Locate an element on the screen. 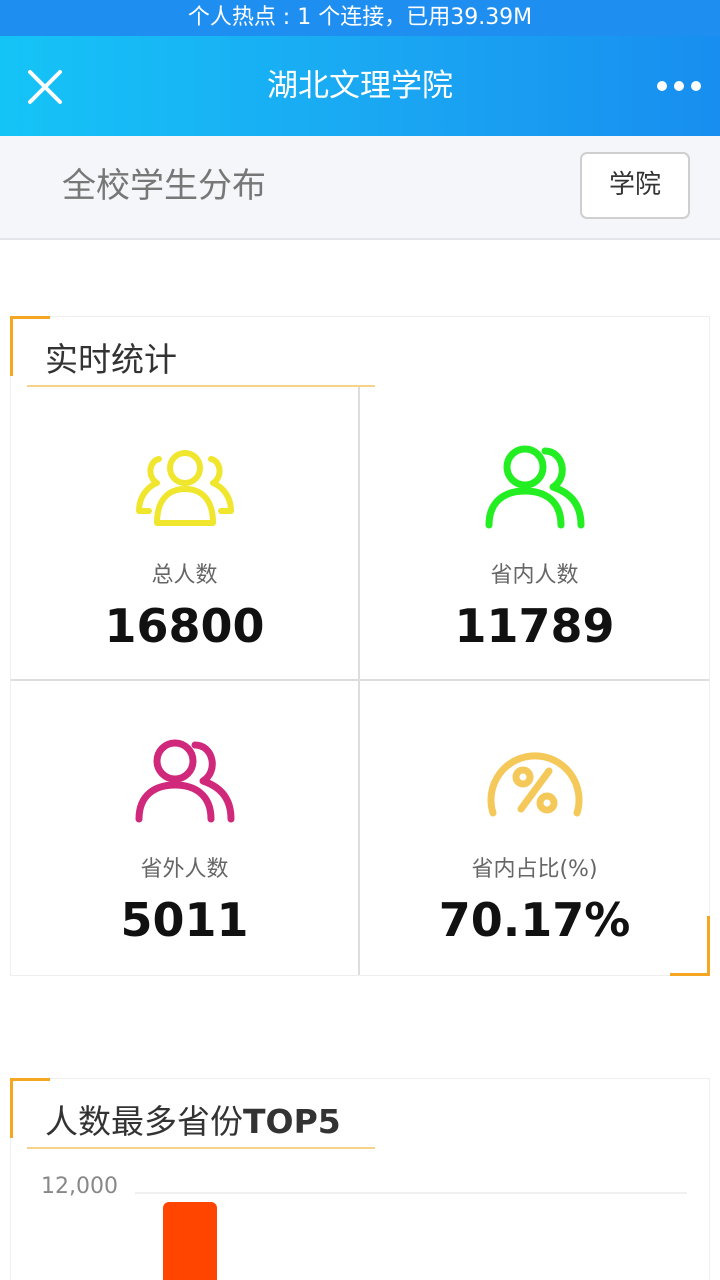  stat-value: 70.17% is located at coordinates (534, 920).